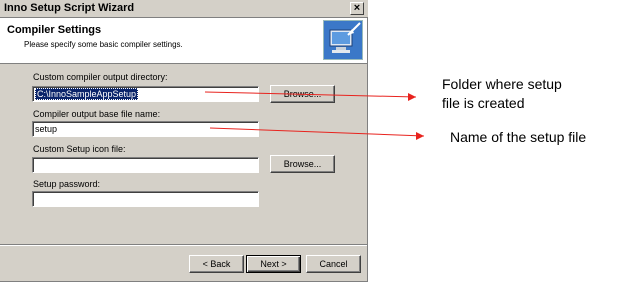 This screenshot has height=286, width=628. I want to click on name-arrow-head, so click(420, 136).